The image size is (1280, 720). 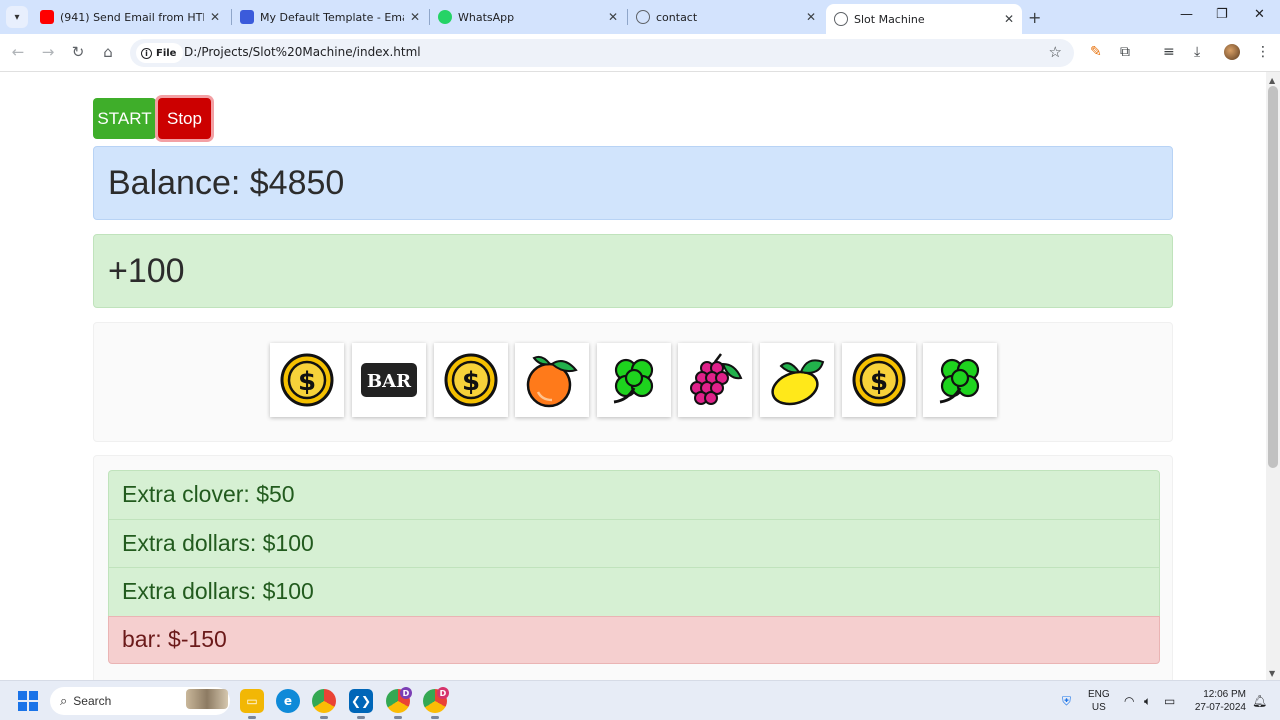 What do you see at coordinates (1096, 52) in the screenshot?
I see `pen-extension-icon: ✎` at bounding box center [1096, 52].